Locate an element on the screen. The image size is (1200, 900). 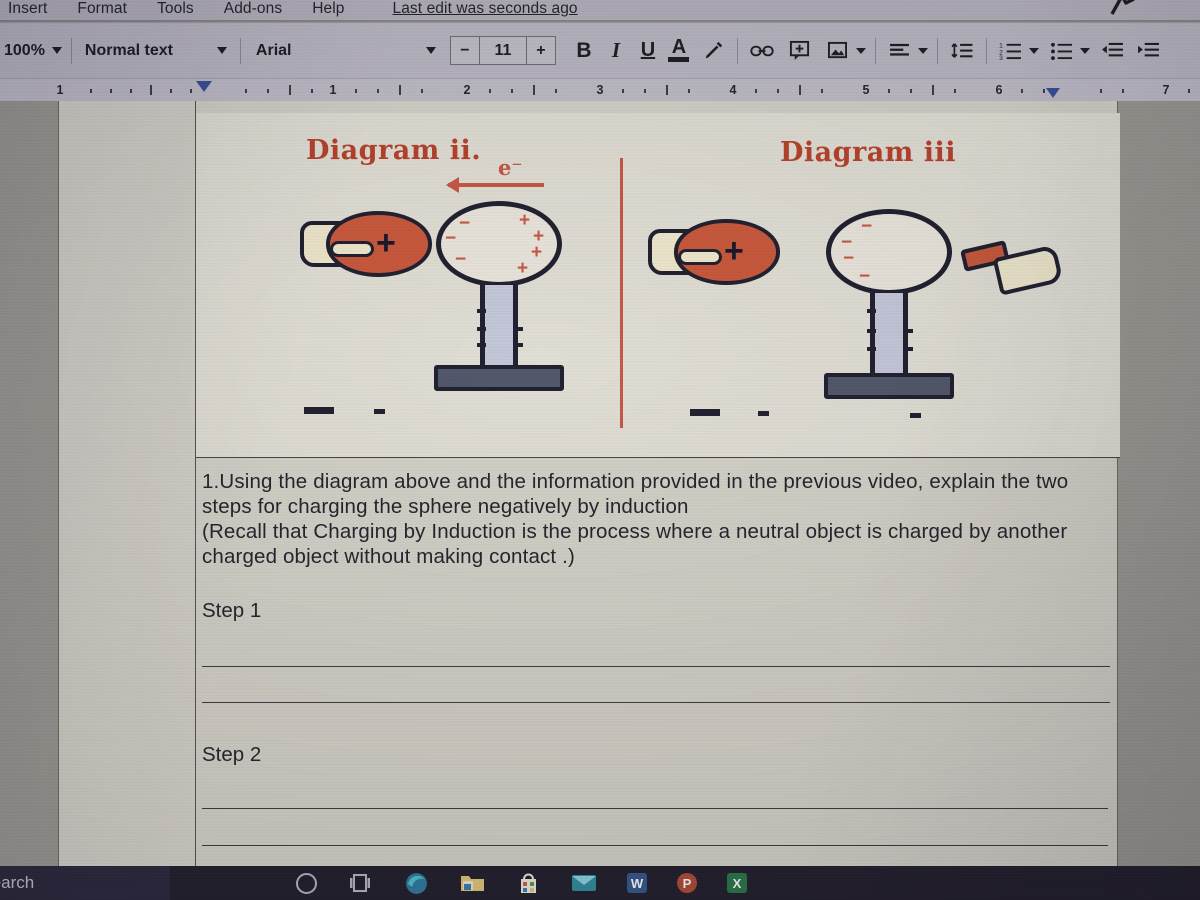
electroscope-stem is located at coordinates (889, 334).